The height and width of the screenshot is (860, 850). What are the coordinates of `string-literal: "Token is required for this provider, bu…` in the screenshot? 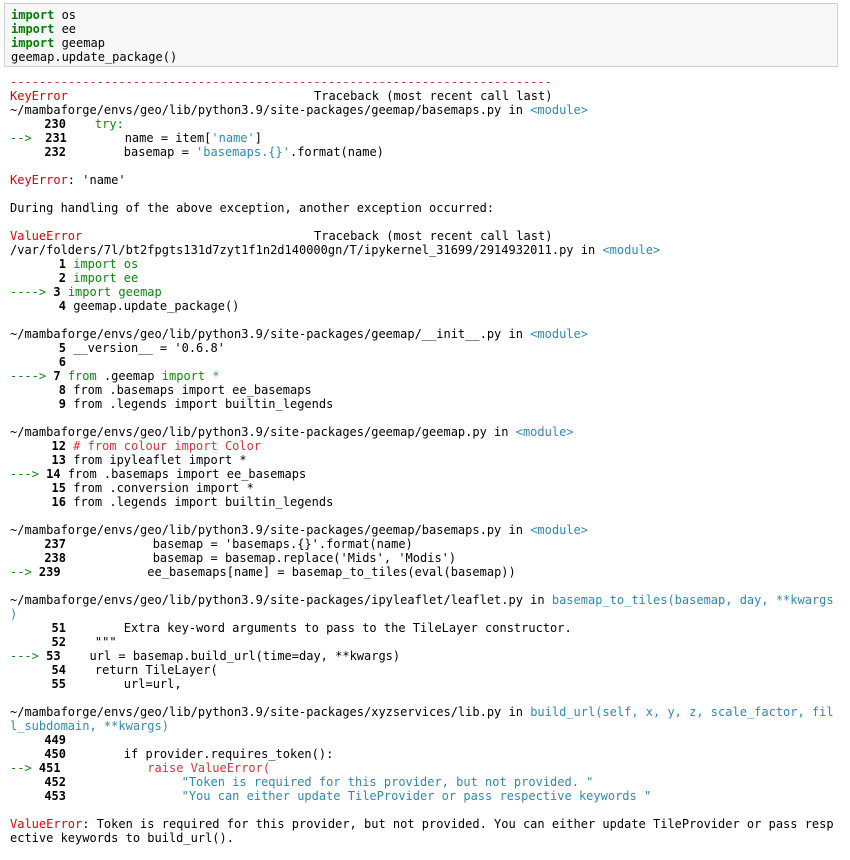 It's located at (330, 782).